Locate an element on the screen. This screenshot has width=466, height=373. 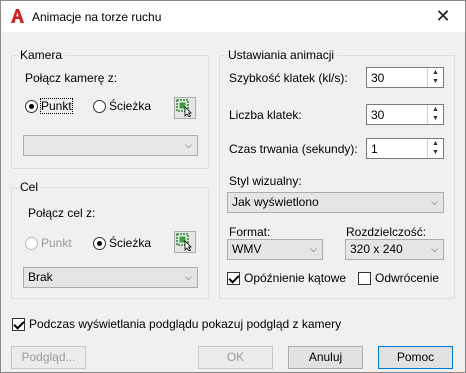
resolution-value: 320 x 240 is located at coordinates (376, 249).